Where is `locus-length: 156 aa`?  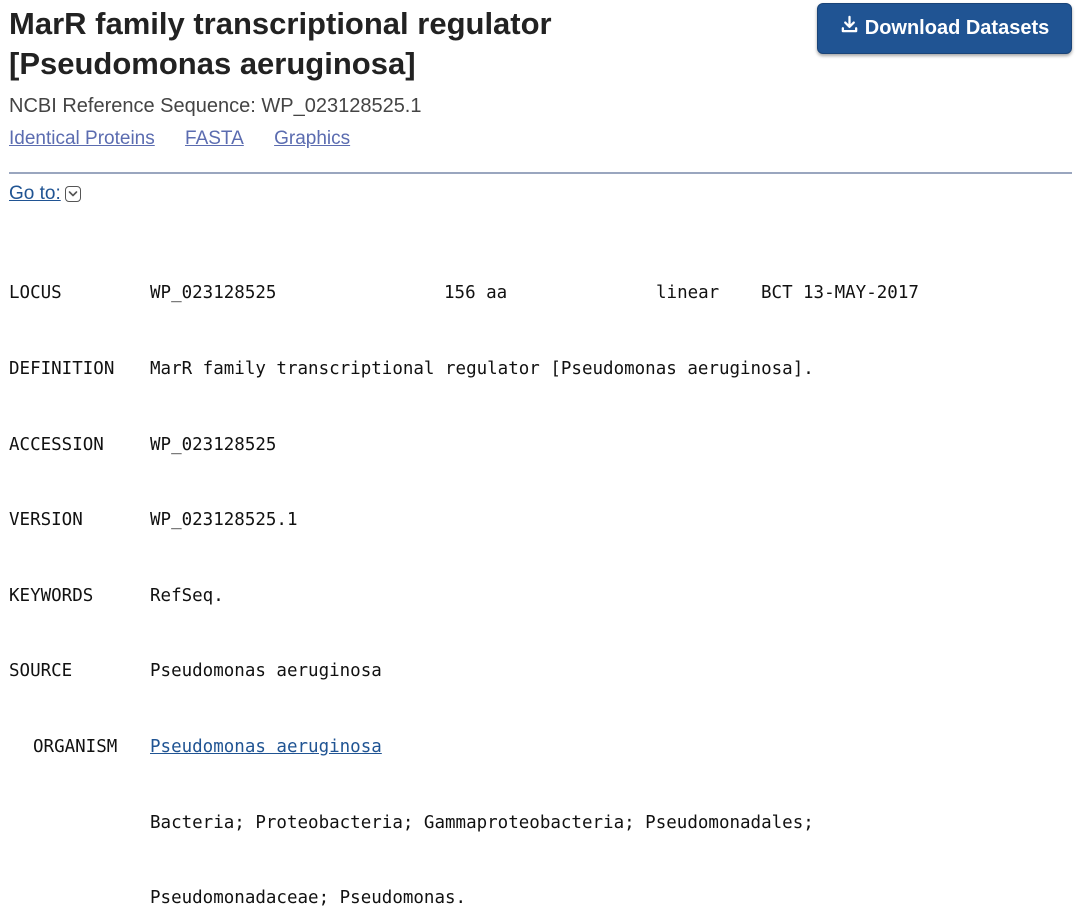 locus-length: 156 aa is located at coordinates (476, 293).